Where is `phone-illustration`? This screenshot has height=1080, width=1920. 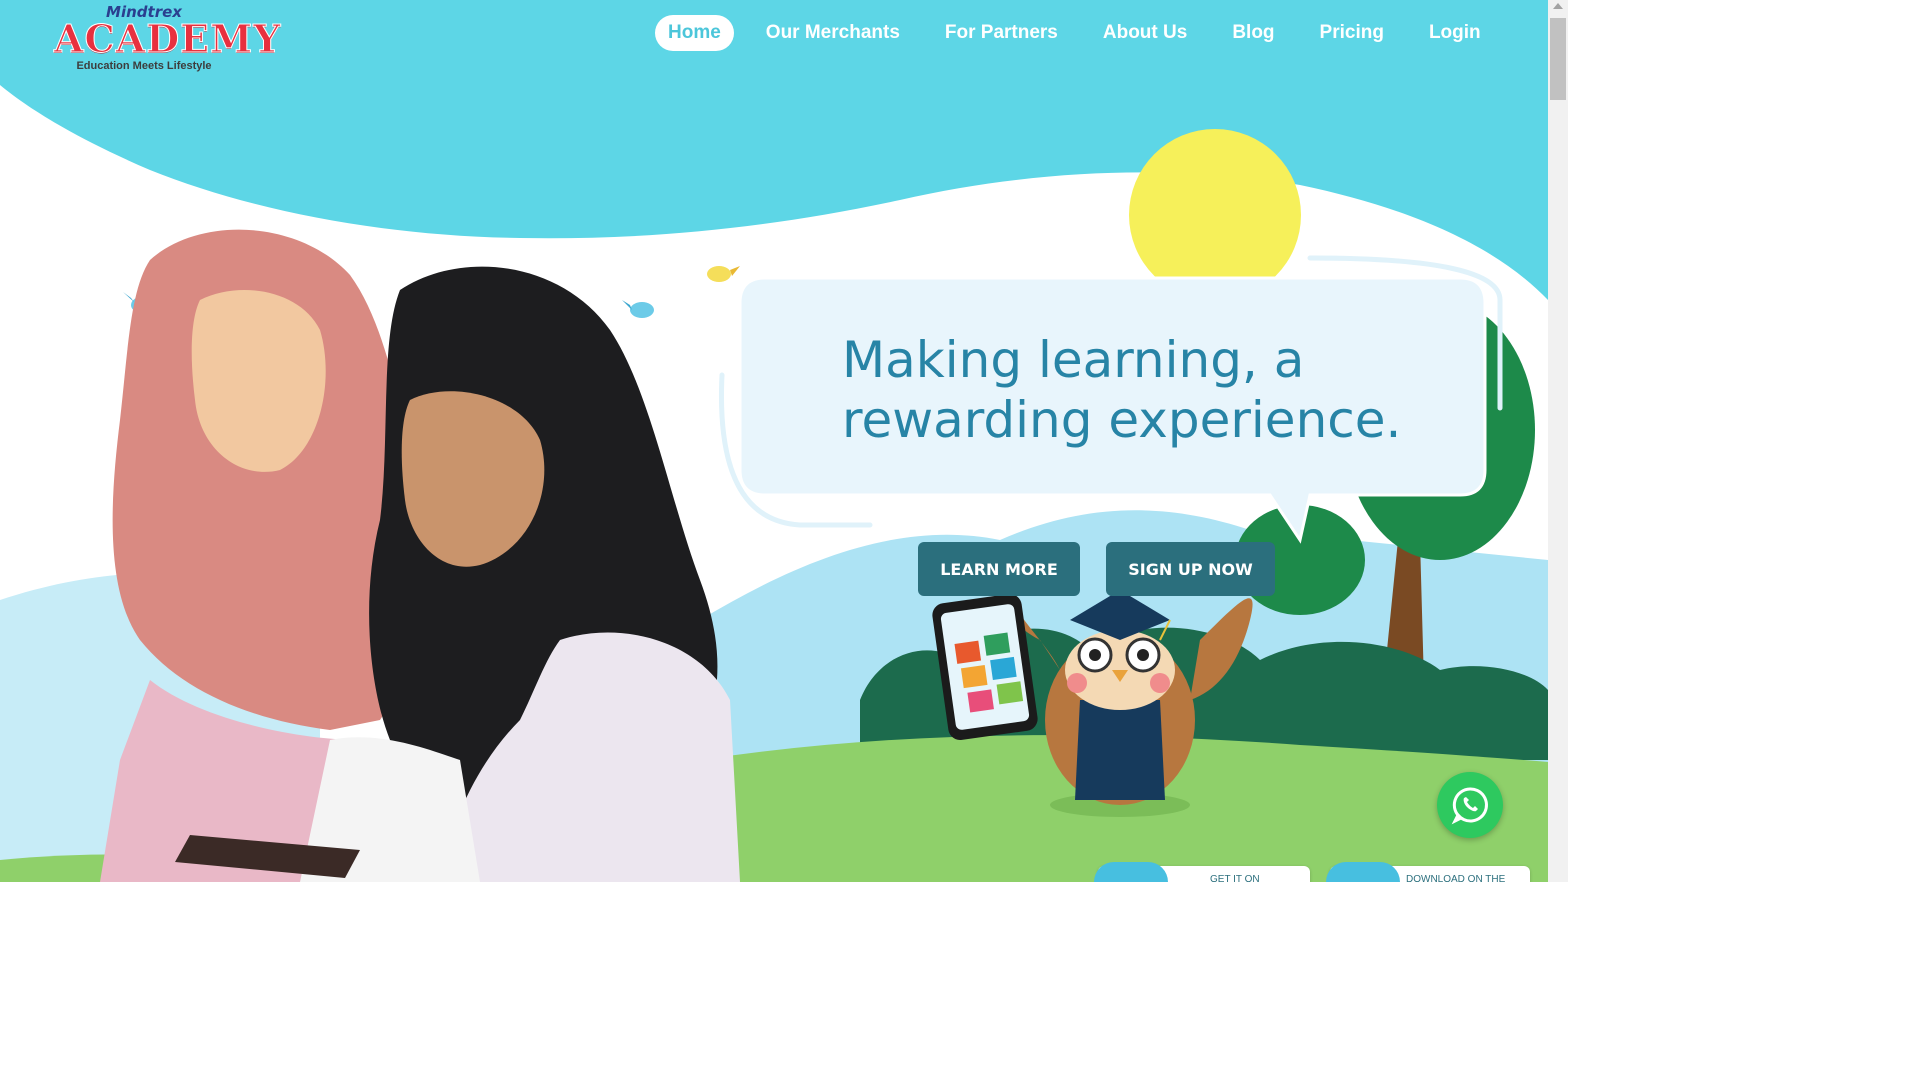 phone-illustration is located at coordinates (985, 667).